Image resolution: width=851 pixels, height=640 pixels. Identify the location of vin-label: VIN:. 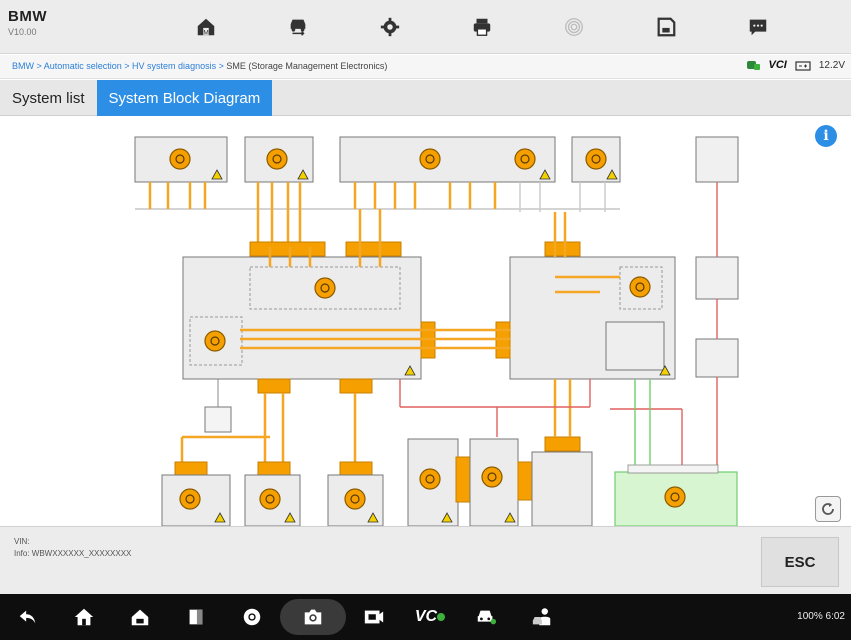
(22, 541).